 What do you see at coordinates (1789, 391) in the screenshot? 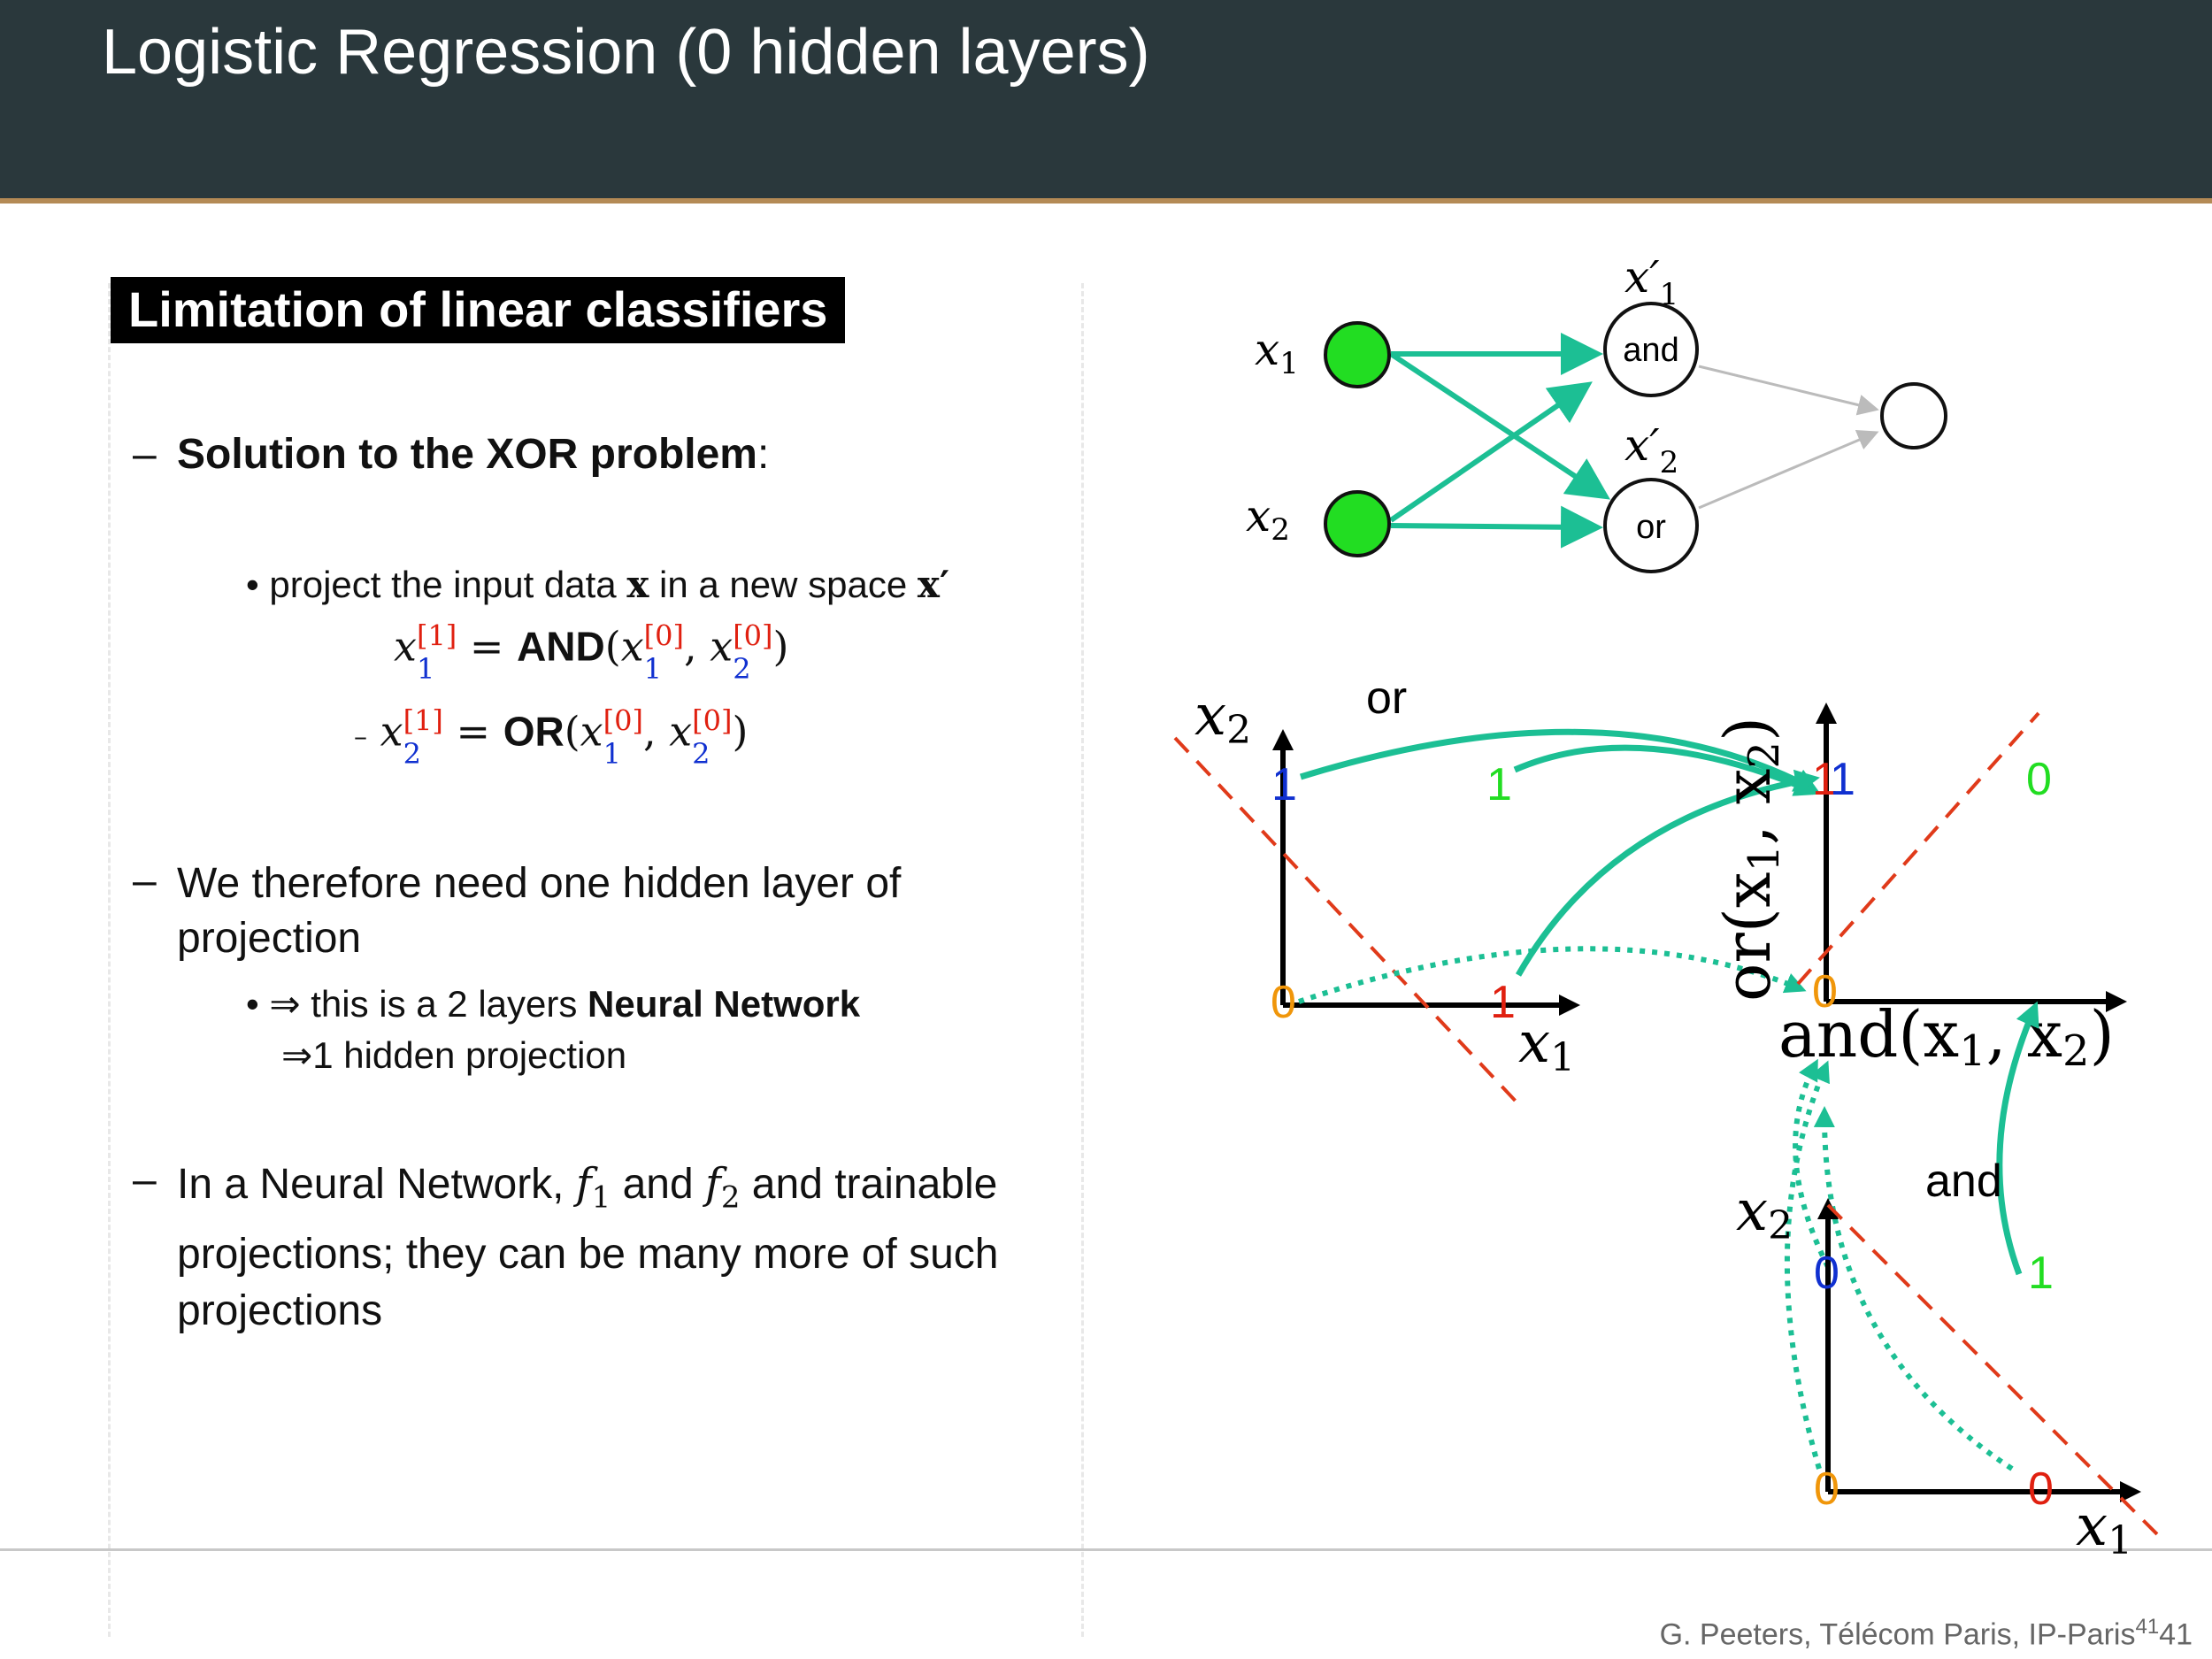
I see `edge-and-out` at bounding box center [1789, 391].